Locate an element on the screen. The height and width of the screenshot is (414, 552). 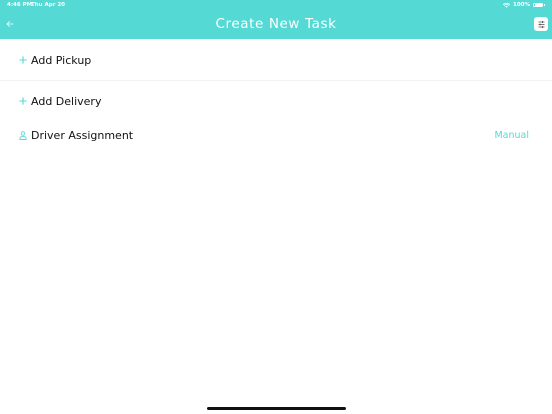
add-pickup-label: Add Pickup is located at coordinates (61, 60).